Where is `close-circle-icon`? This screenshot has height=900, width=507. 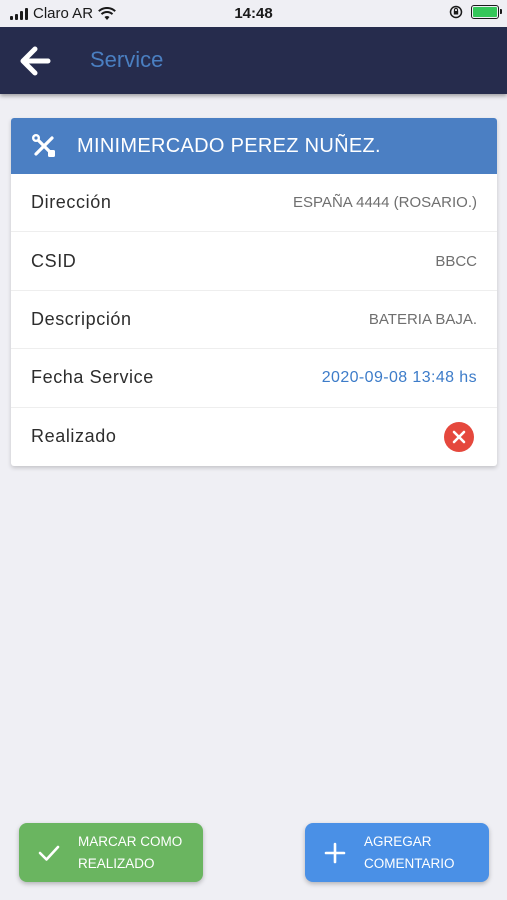 close-circle-icon is located at coordinates (459, 436).